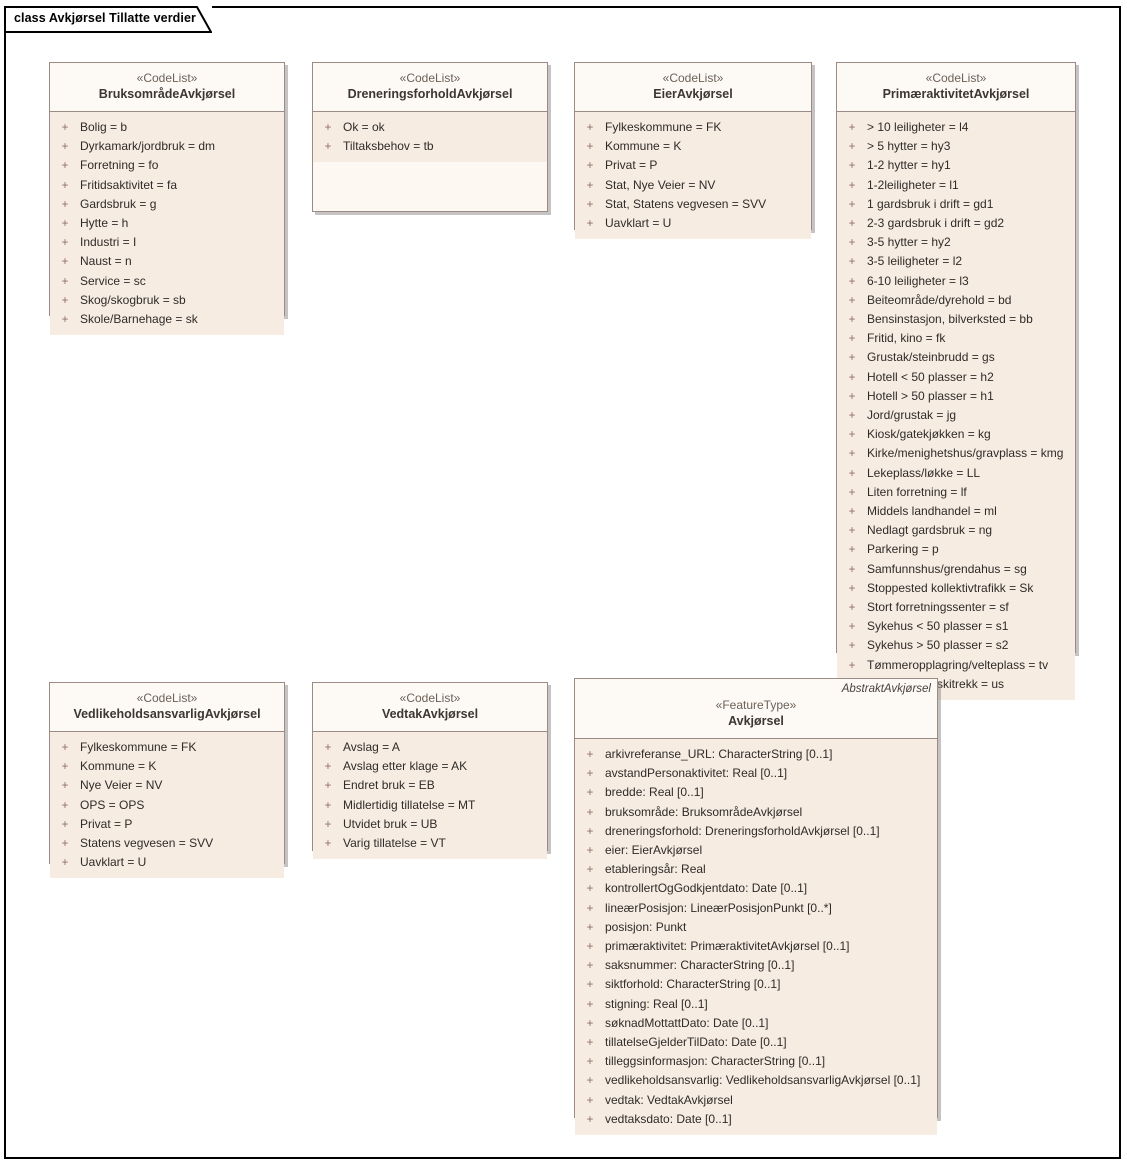 The image size is (1127, 1165). What do you see at coordinates (108, 242) in the screenshot?
I see `class-attribute-label: Industri = I` at bounding box center [108, 242].